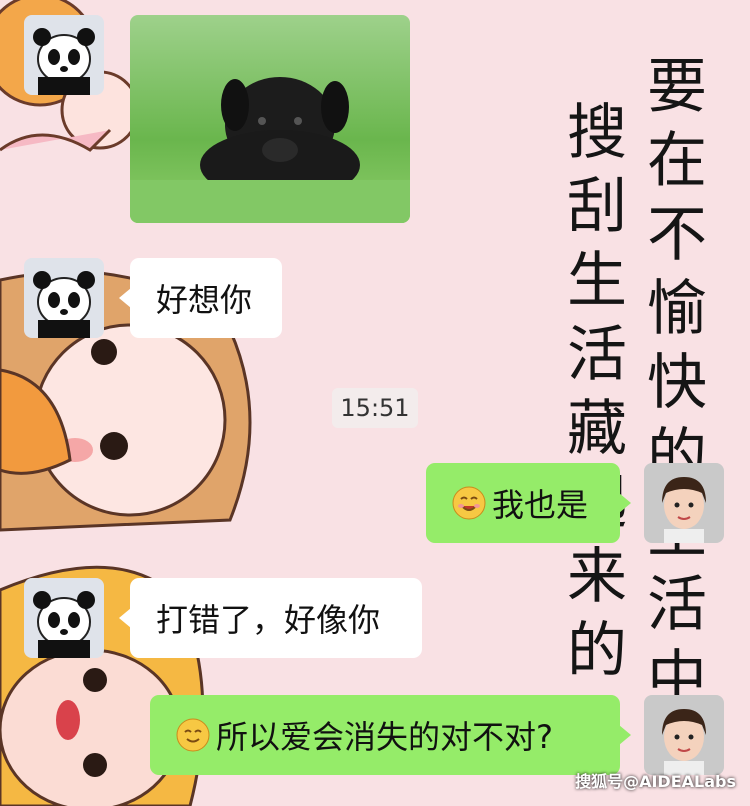 The width and height of the screenshot is (750, 806). What do you see at coordinates (375, 408) in the screenshot?
I see `time-divider: 15:51` at bounding box center [375, 408].